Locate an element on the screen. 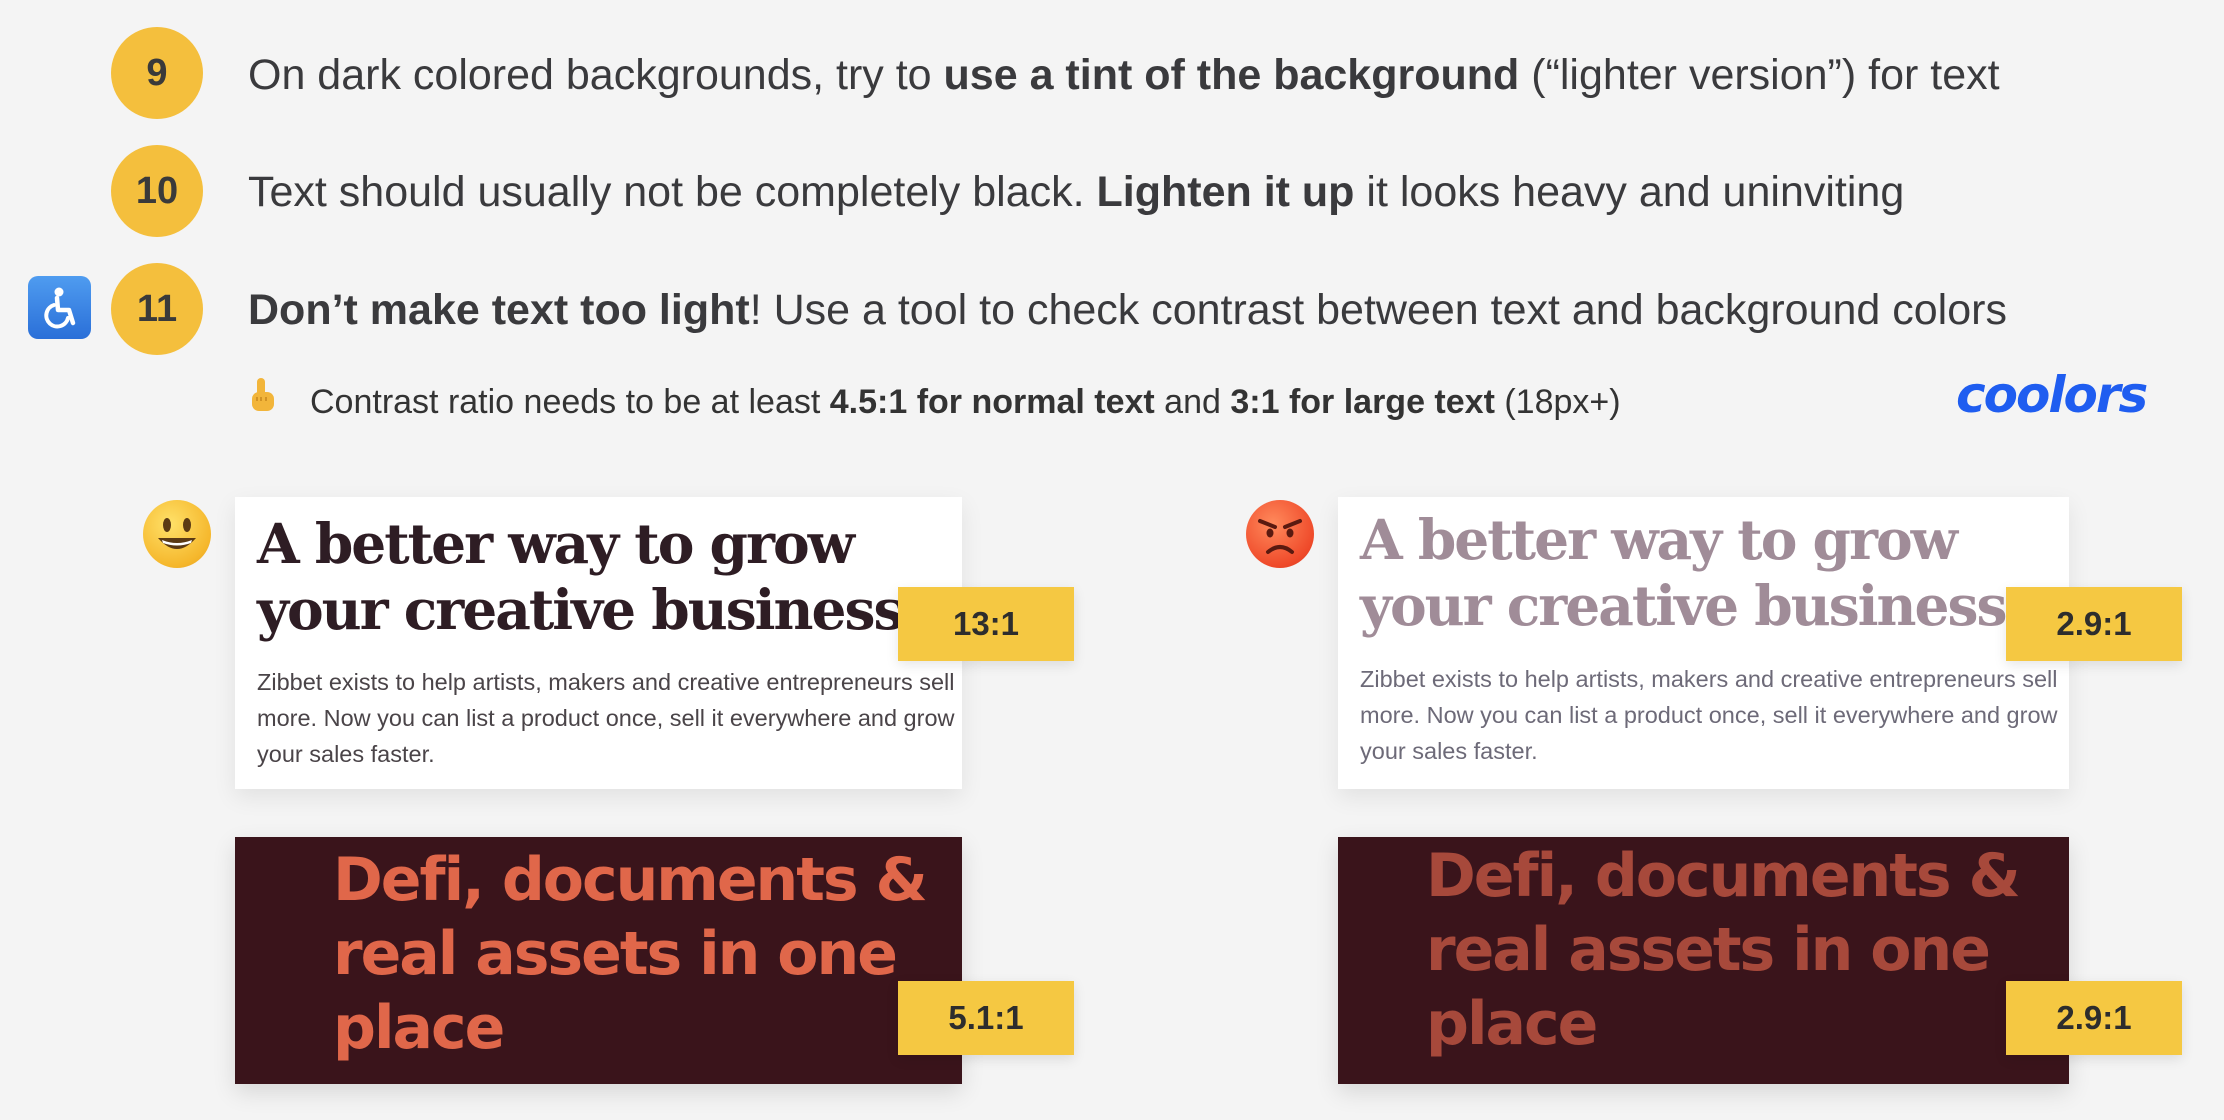 This screenshot has height=1120, width=2224. rule-number-9: 9 is located at coordinates (157, 73).